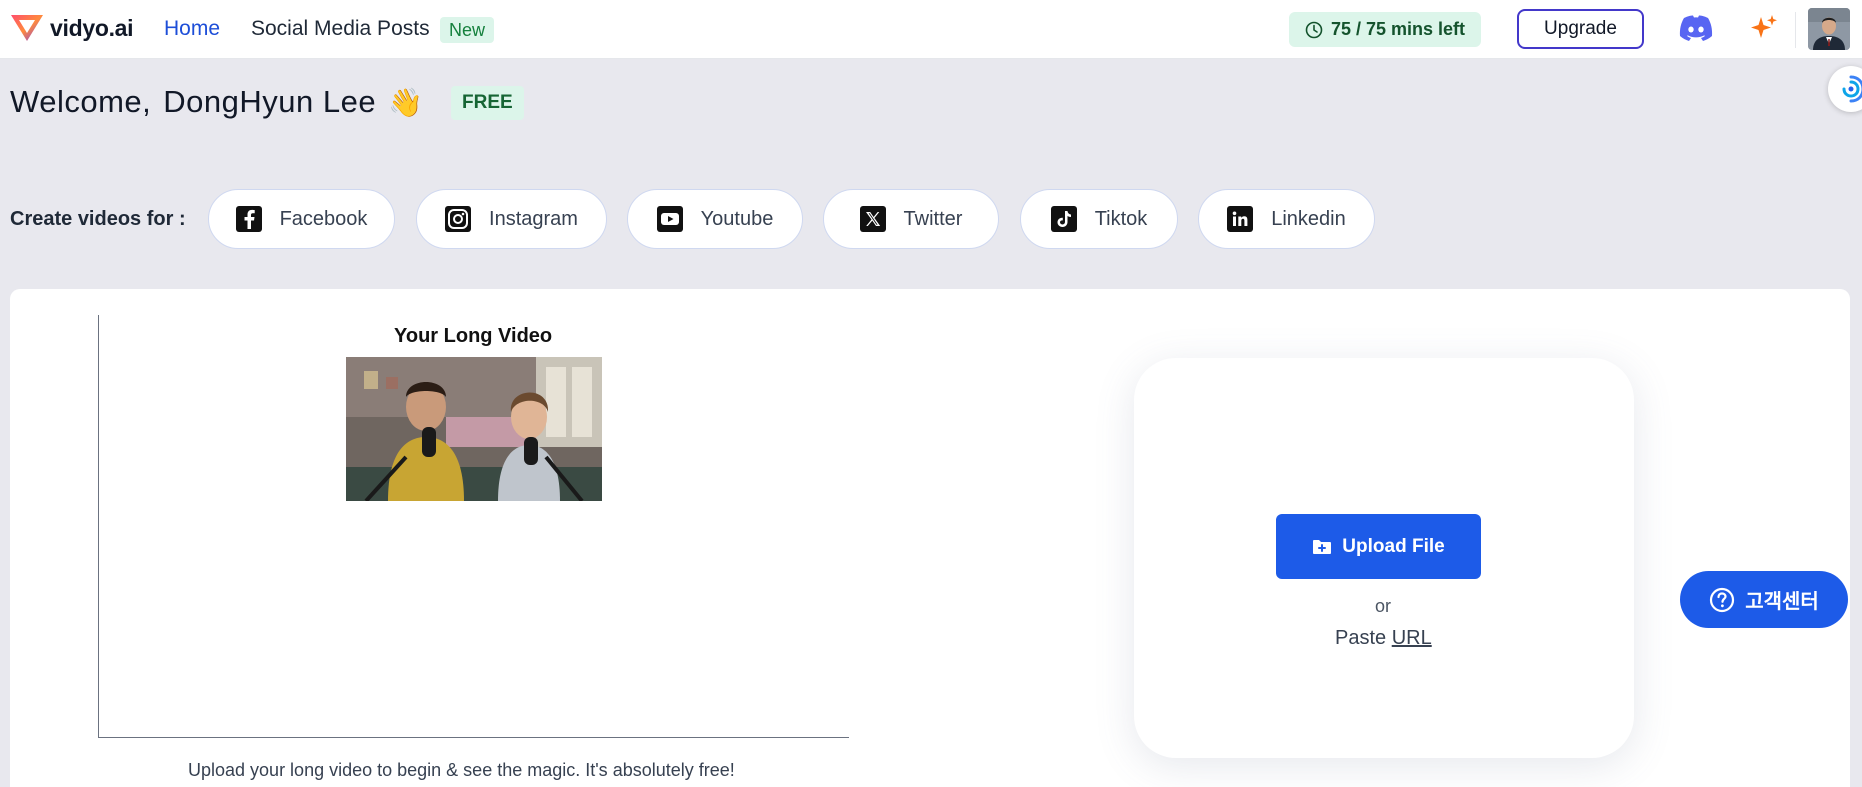 This screenshot has width=1862, height=787. Describe the element at coordinates (1383, 606) in the screenshot. I see `or-separator: or` at that location.